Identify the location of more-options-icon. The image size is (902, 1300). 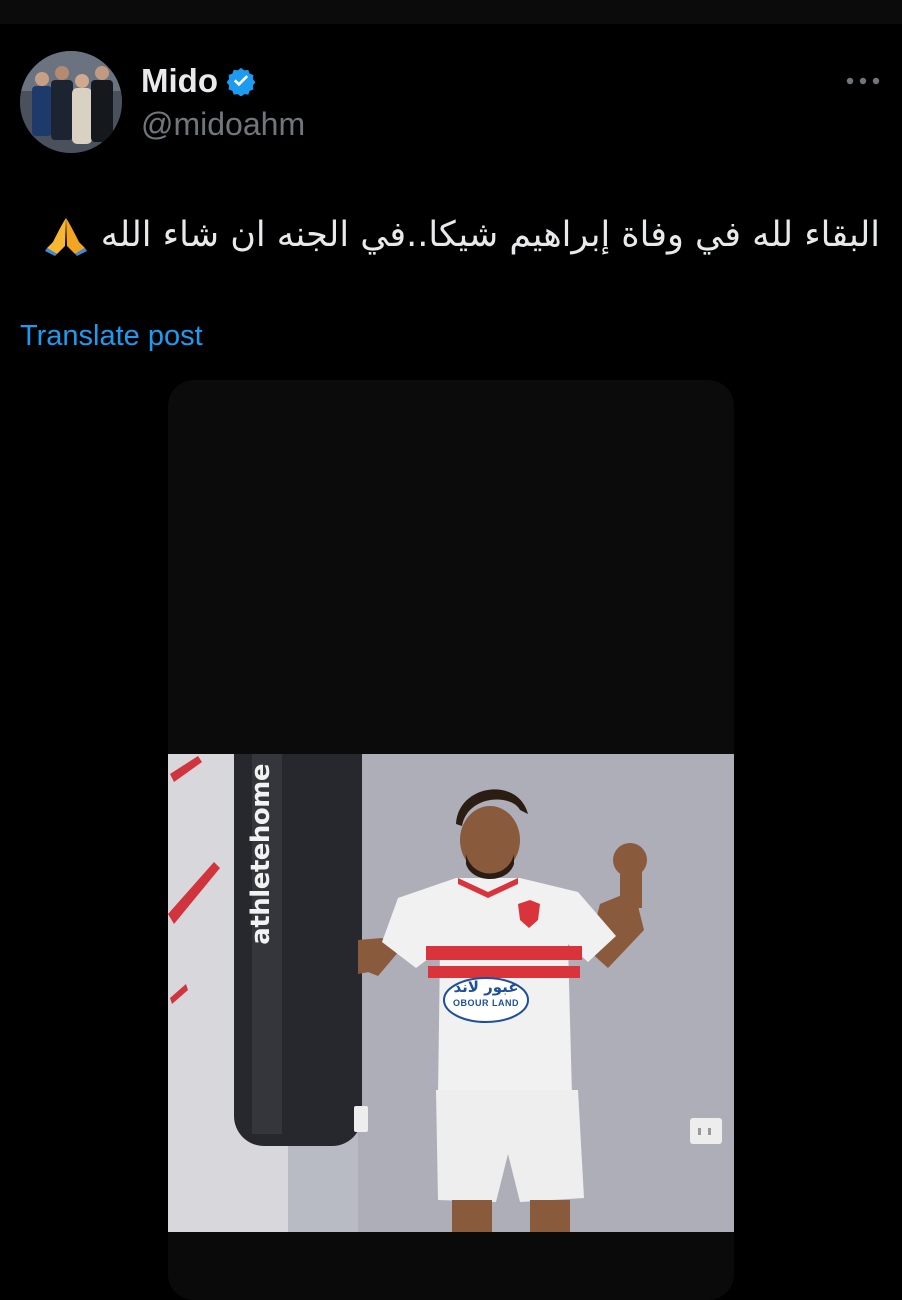
(863, 81).